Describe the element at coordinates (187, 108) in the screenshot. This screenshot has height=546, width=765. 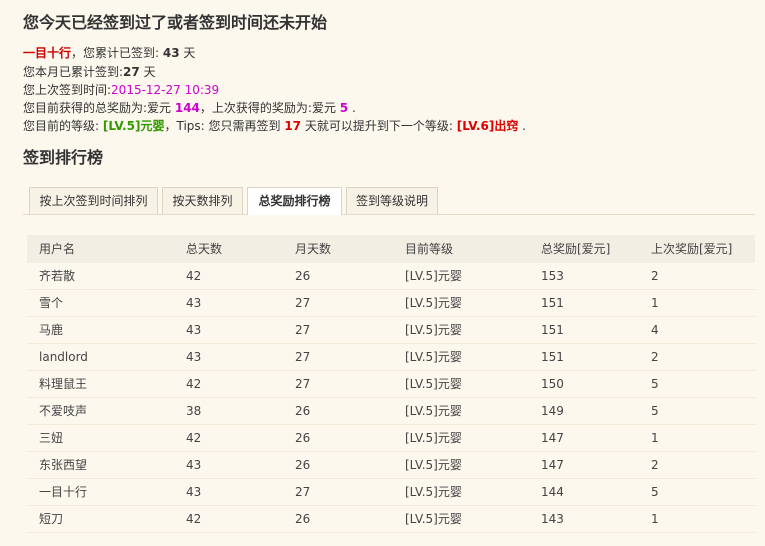
I see `total-reward-value: 144` at that location.